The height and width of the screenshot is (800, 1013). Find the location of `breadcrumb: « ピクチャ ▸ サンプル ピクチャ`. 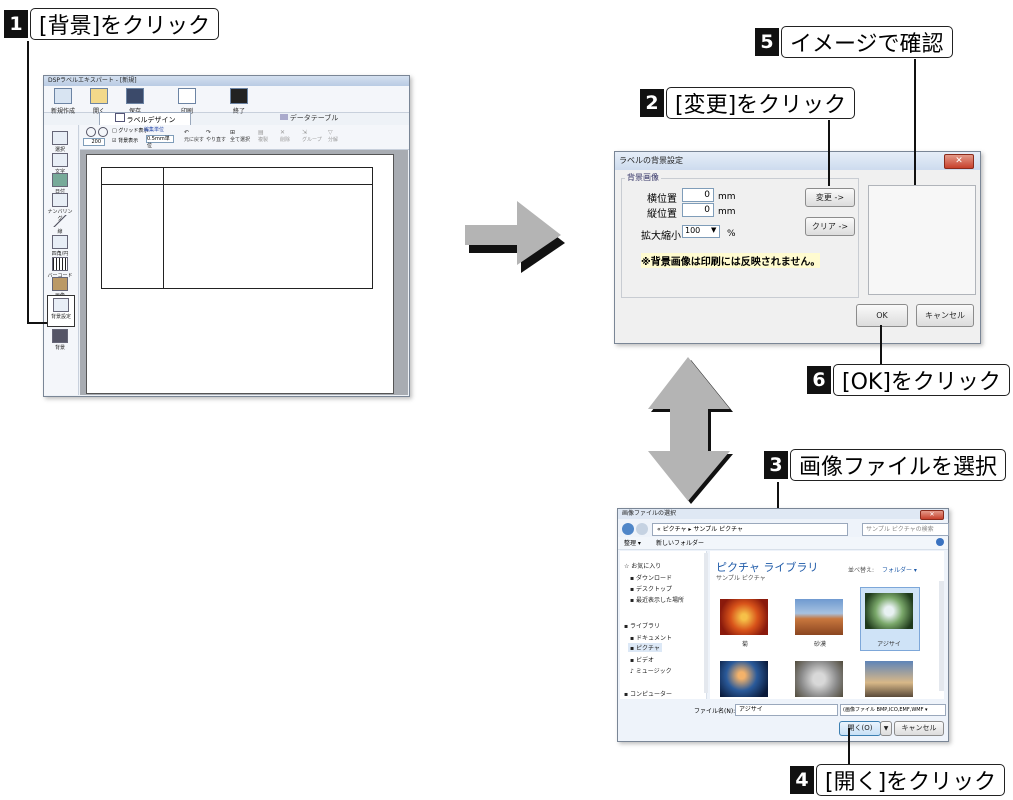

breadcrumb: « ピクチャ ▸ サンプル ピクチャ is located at coordinates (700, 529).